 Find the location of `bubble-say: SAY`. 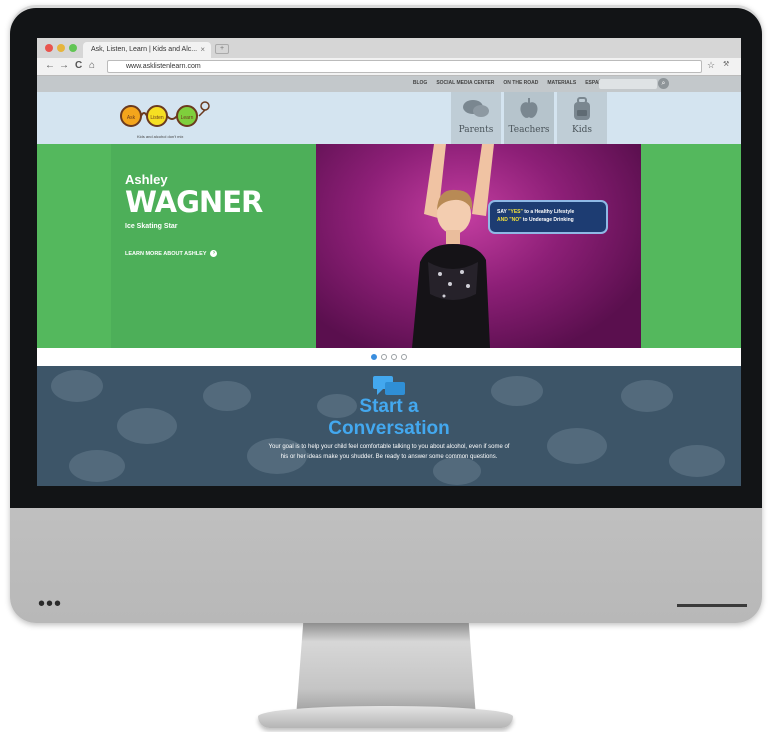

bubble-say: SAY is located at coordinates (502, 212).